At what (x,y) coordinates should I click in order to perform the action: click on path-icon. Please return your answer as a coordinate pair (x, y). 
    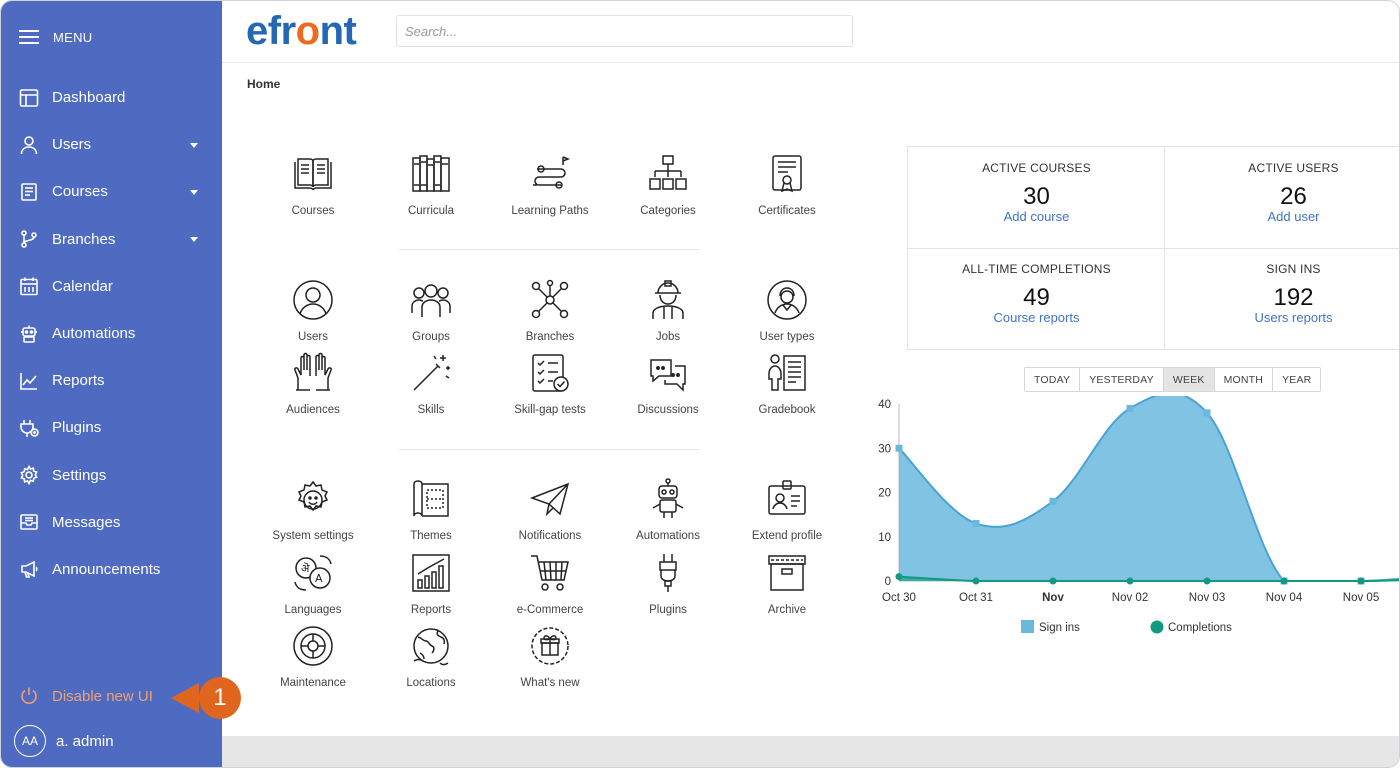
    Looking at the image, I should click on (552, 172).